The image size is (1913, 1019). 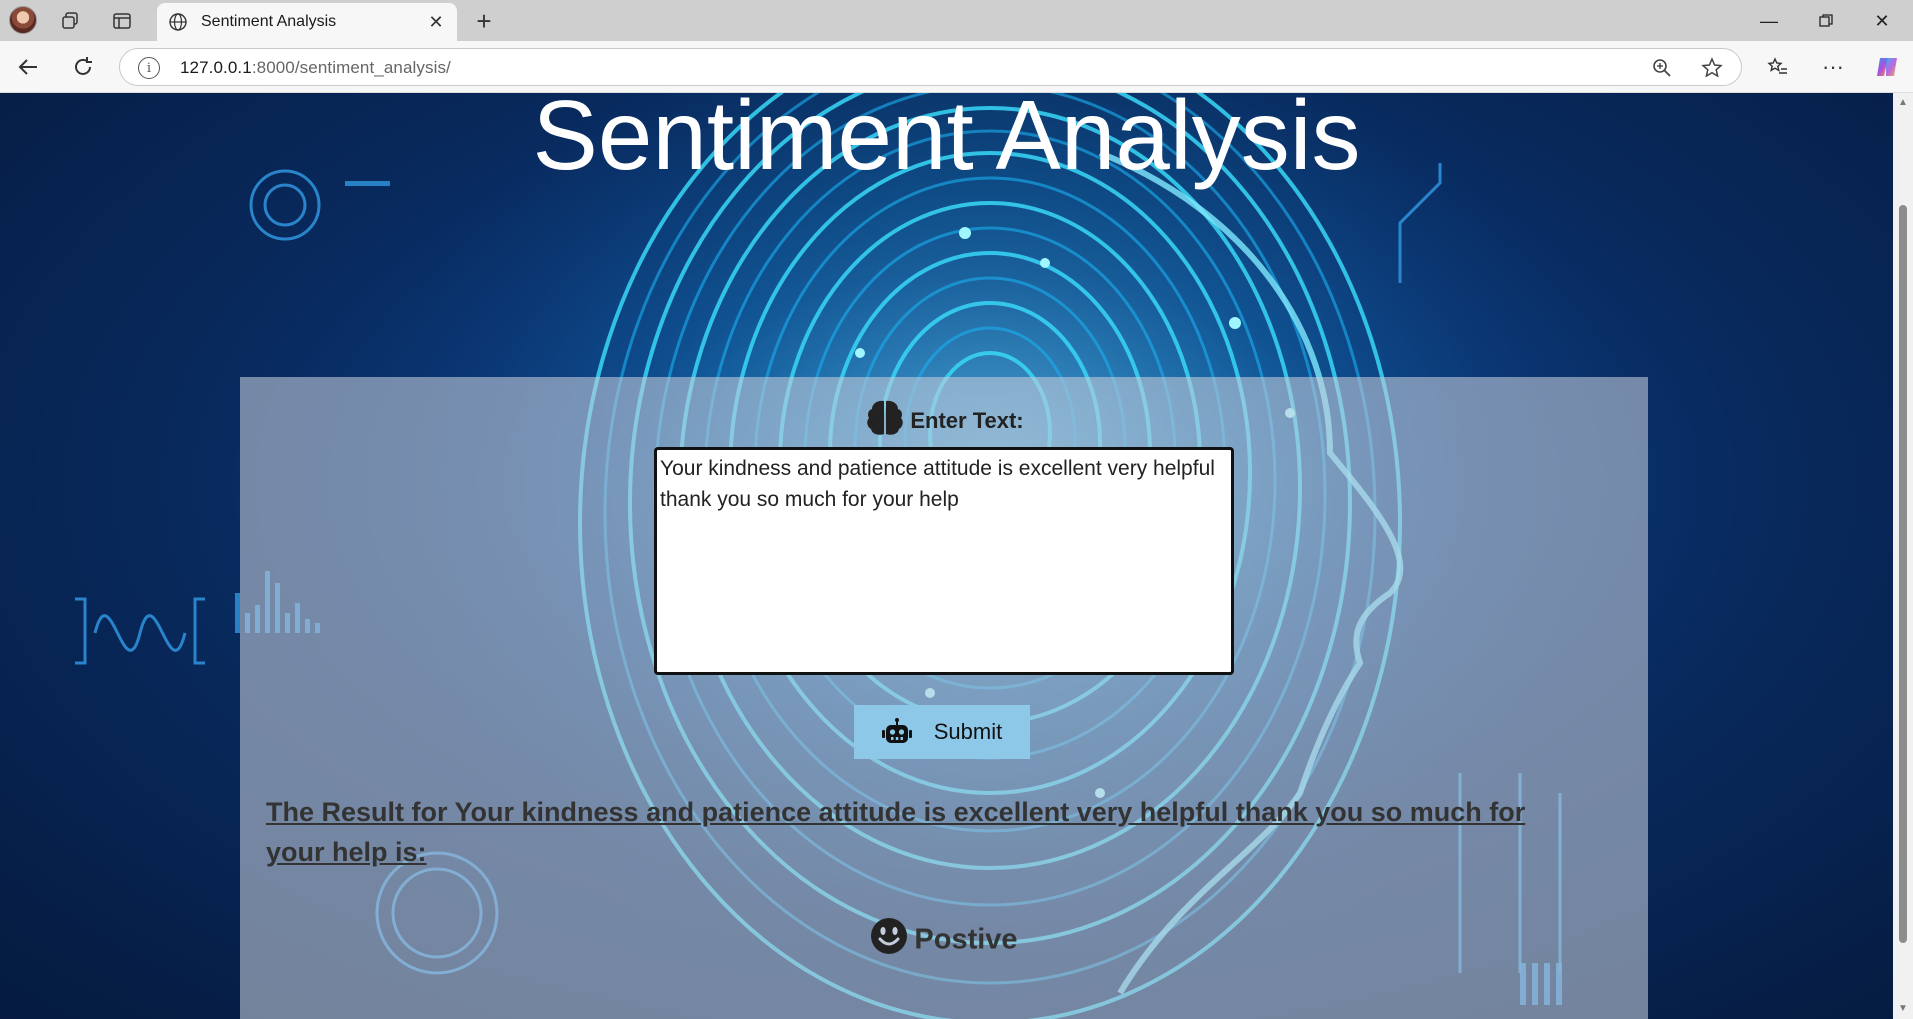 I want to click on refresh-icon, so click(x=83, y=67).